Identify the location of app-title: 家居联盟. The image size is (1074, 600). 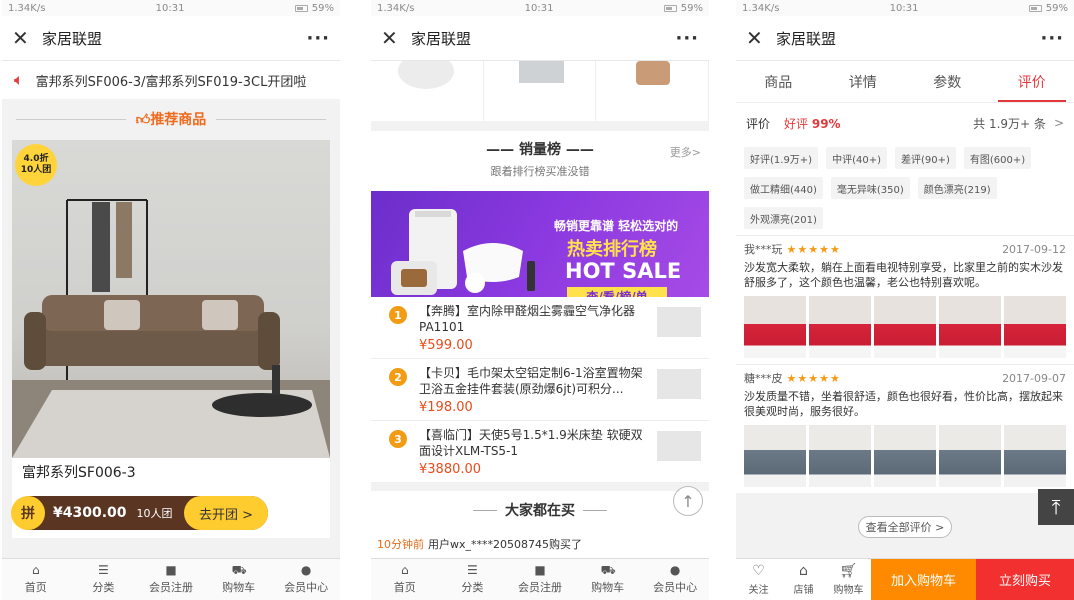
(441, 38).